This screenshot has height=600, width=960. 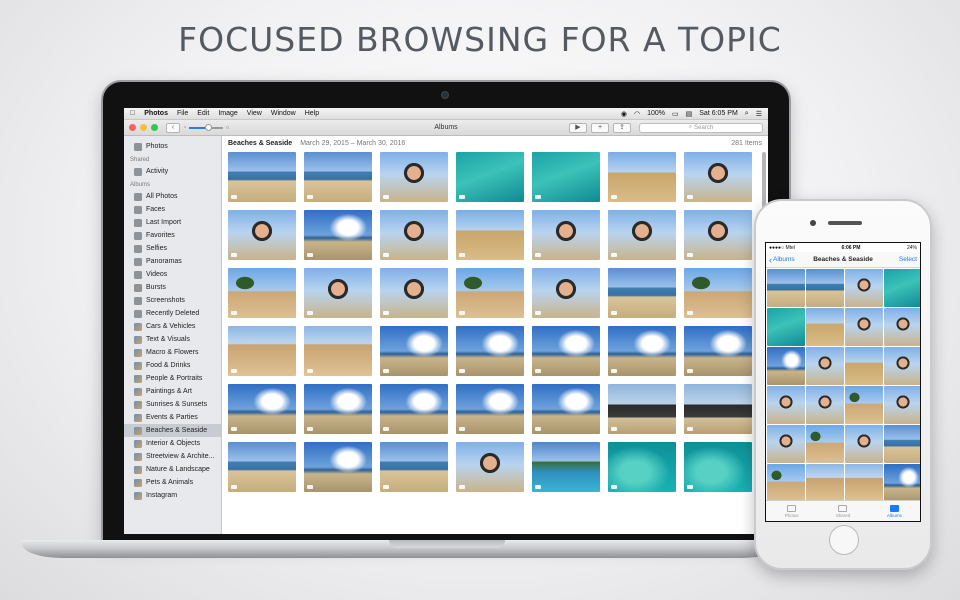 I want to click on sidebar-item-photos: Photos, so click(x=172, y=146).